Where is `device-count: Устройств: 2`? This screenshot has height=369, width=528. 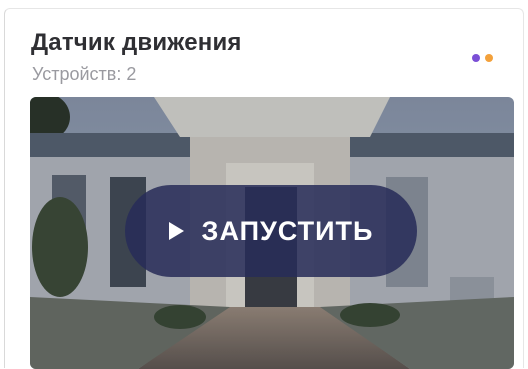
device-count: Устройств: 2 is located at coordinates (84, 74).